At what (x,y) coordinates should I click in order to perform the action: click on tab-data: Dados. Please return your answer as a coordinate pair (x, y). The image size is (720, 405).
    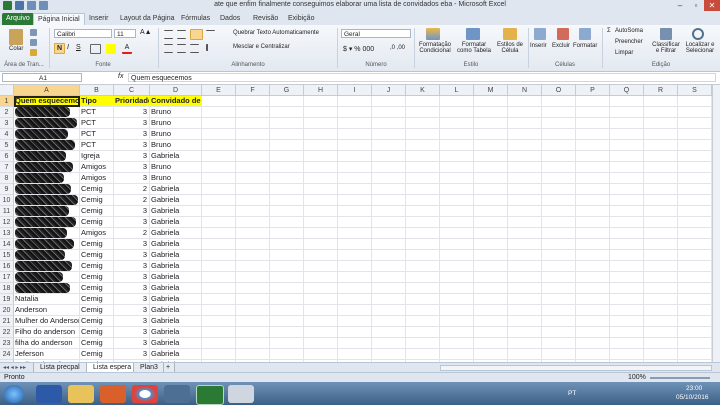
    Looking at the image, I should click on (230, 19).